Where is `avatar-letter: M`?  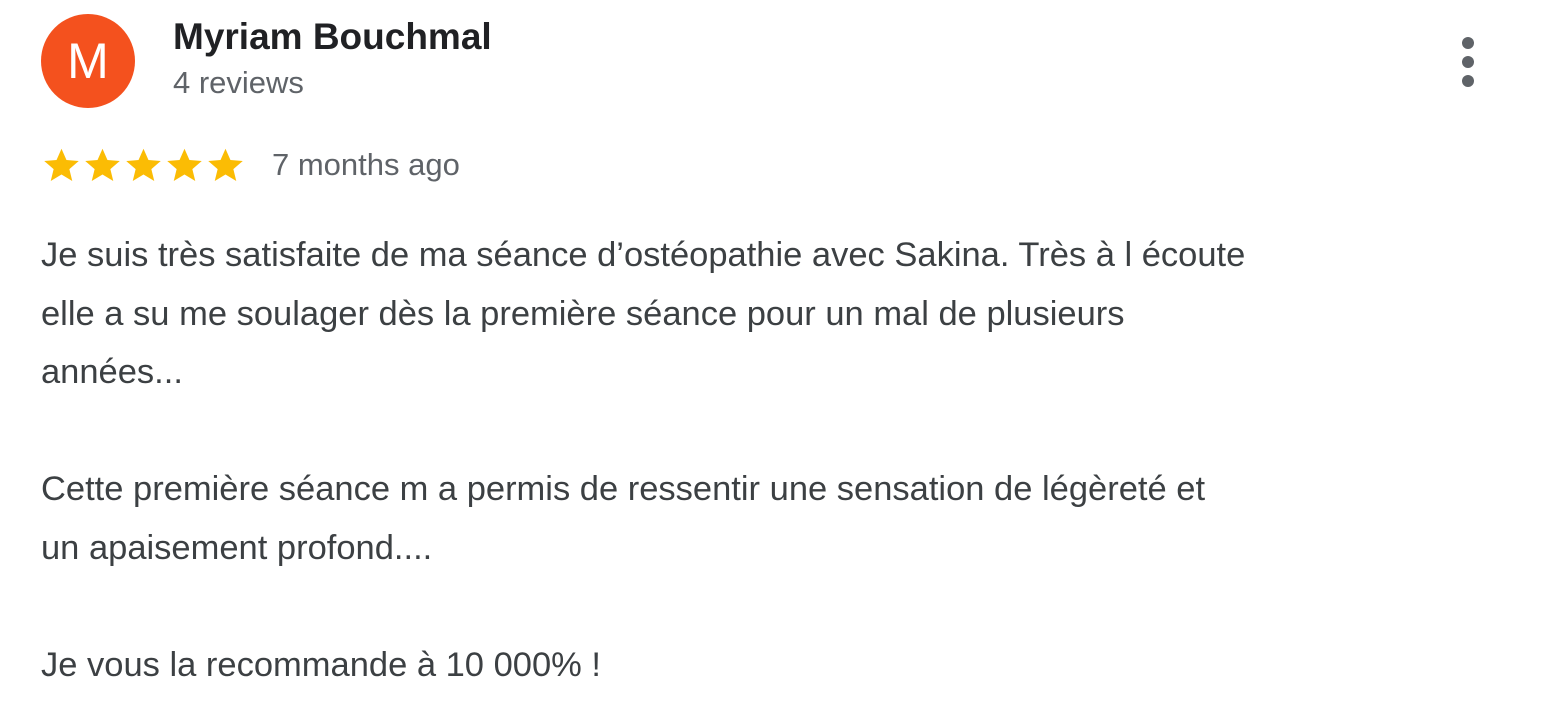 avatar-letter: M is located at coordinates (88, 61).